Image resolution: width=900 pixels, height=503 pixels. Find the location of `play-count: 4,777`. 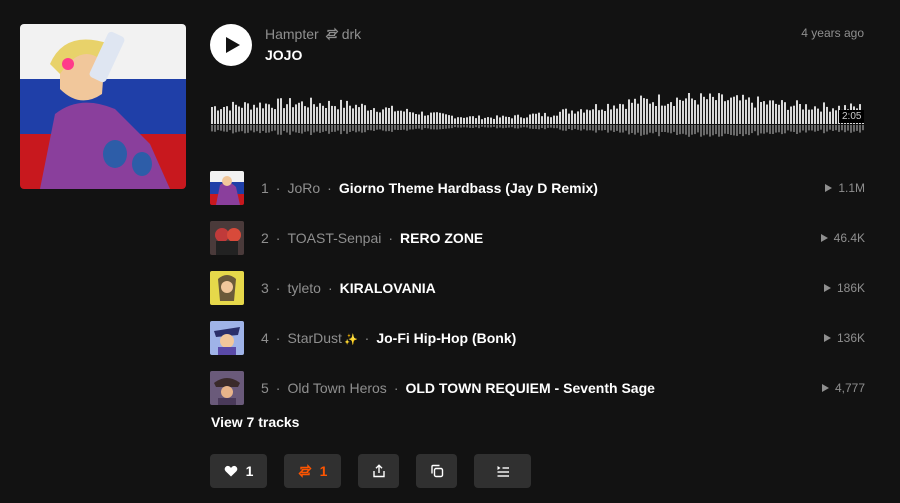

play-count: 4,777 is located at coordinates (849, 388).